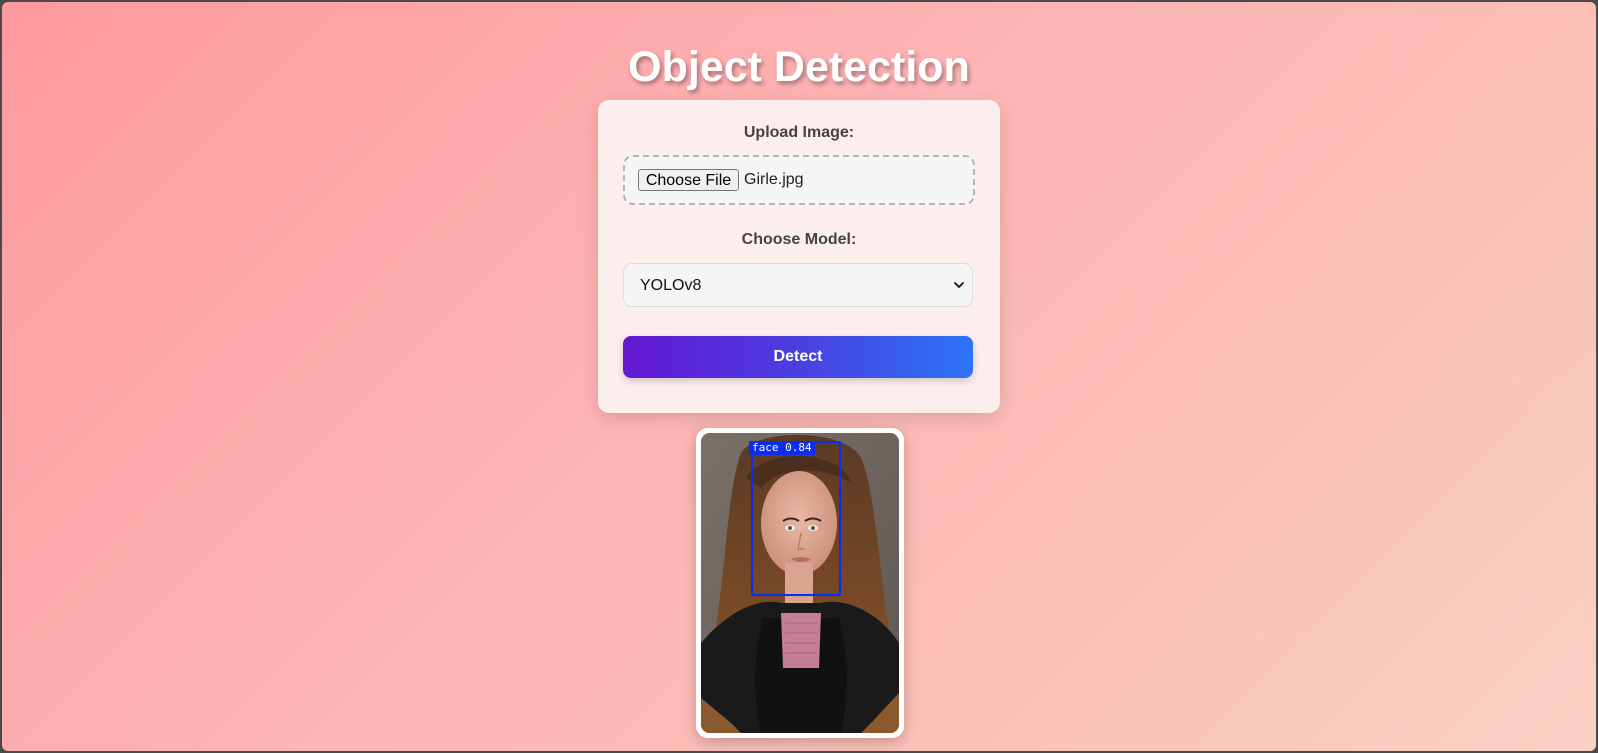  What do you see at coordinates (774, 179) in the screenshot?
I see `selected-file-name: Girle.jpg` at bounding box center [774, 179].